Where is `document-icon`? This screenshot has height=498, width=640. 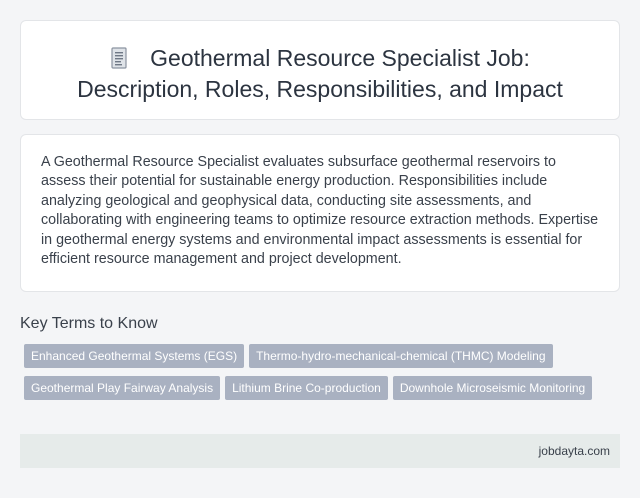
document-icon is located at coordinates (119, 57).